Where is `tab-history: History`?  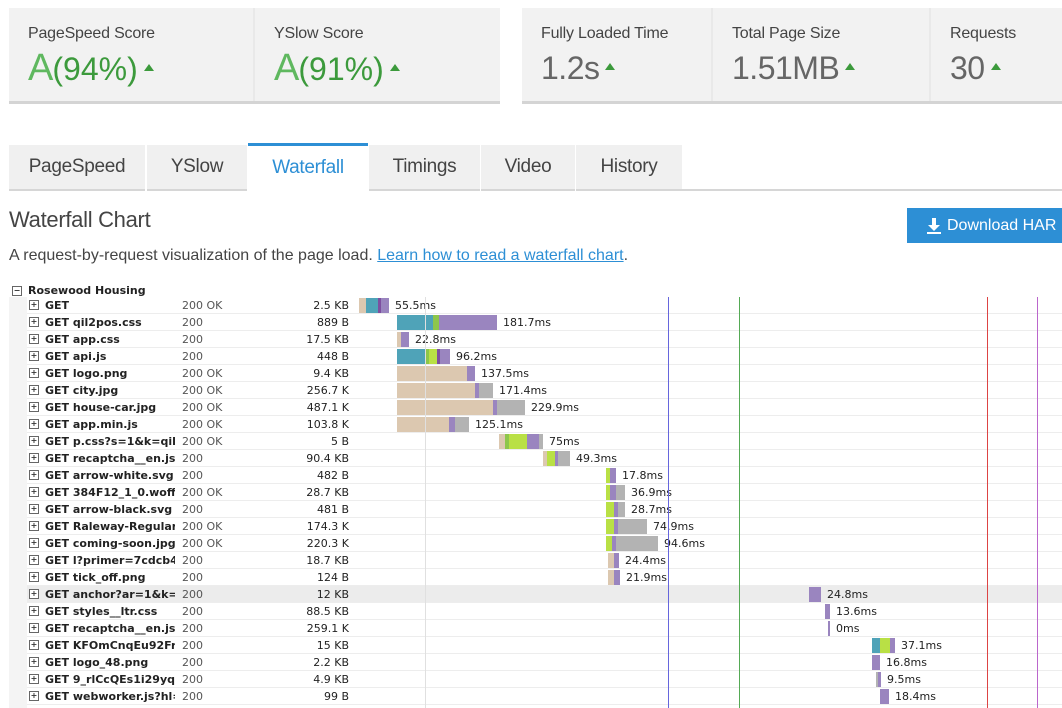 tab-history: History is located at coordinates (629, 168).